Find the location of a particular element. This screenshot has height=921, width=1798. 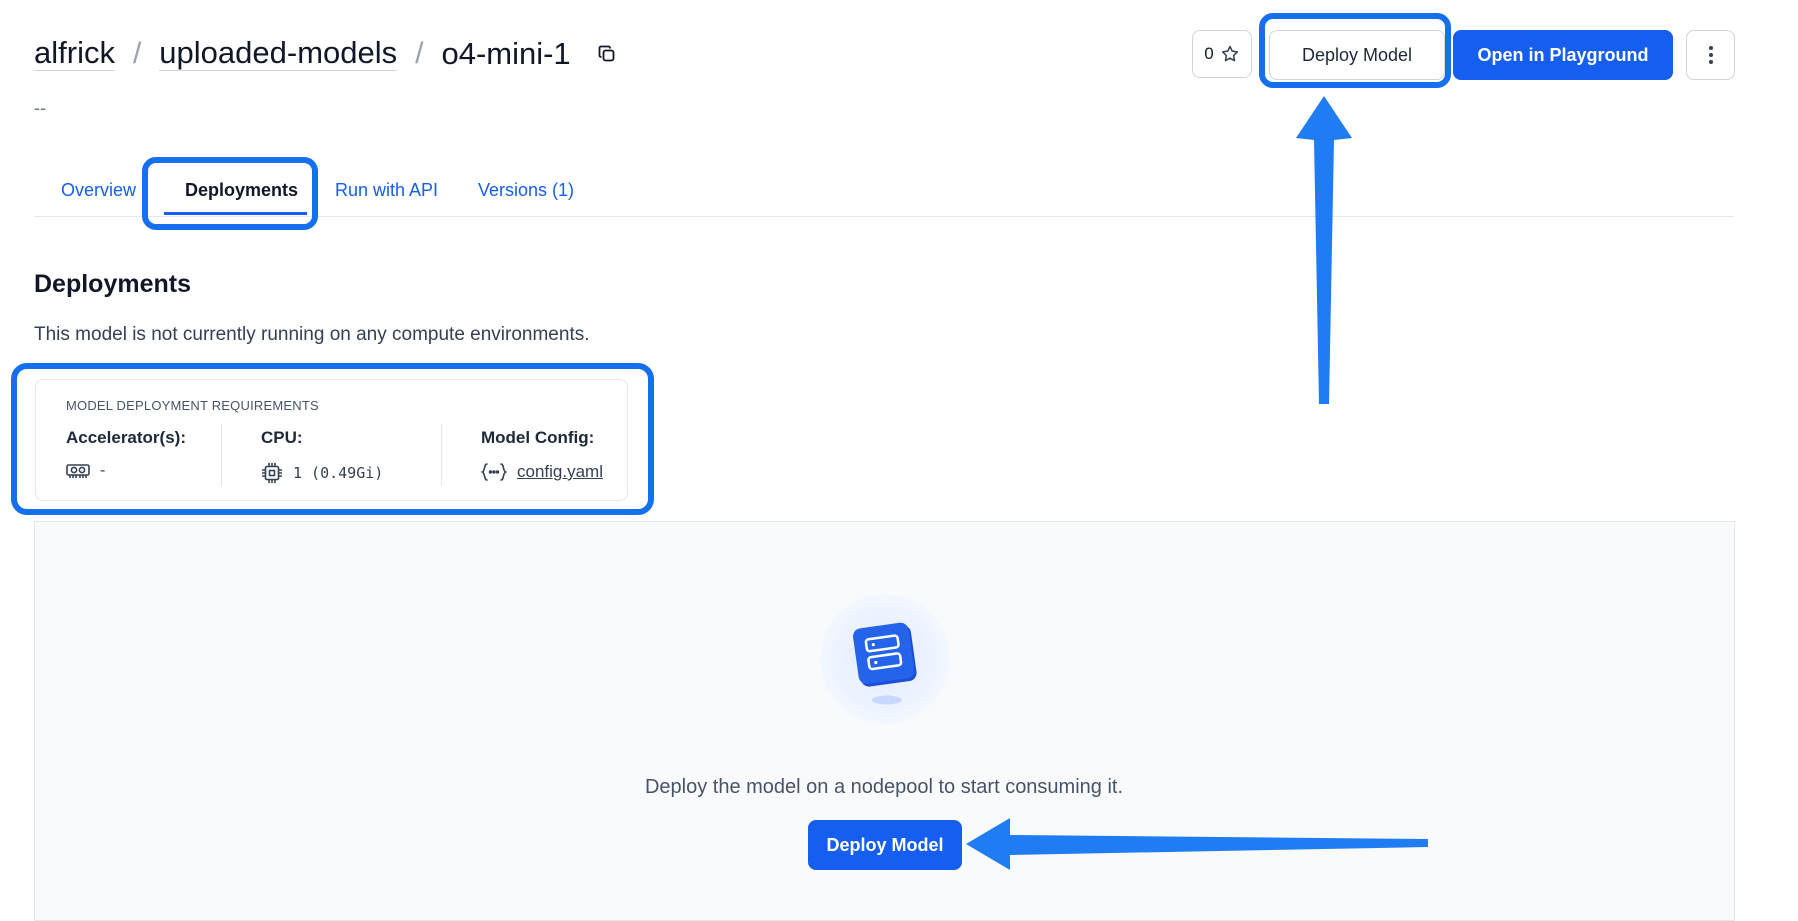

breadcrumb: alfrick / uploaded-models / o4-mini-1 is located at coordinates (326, 53).